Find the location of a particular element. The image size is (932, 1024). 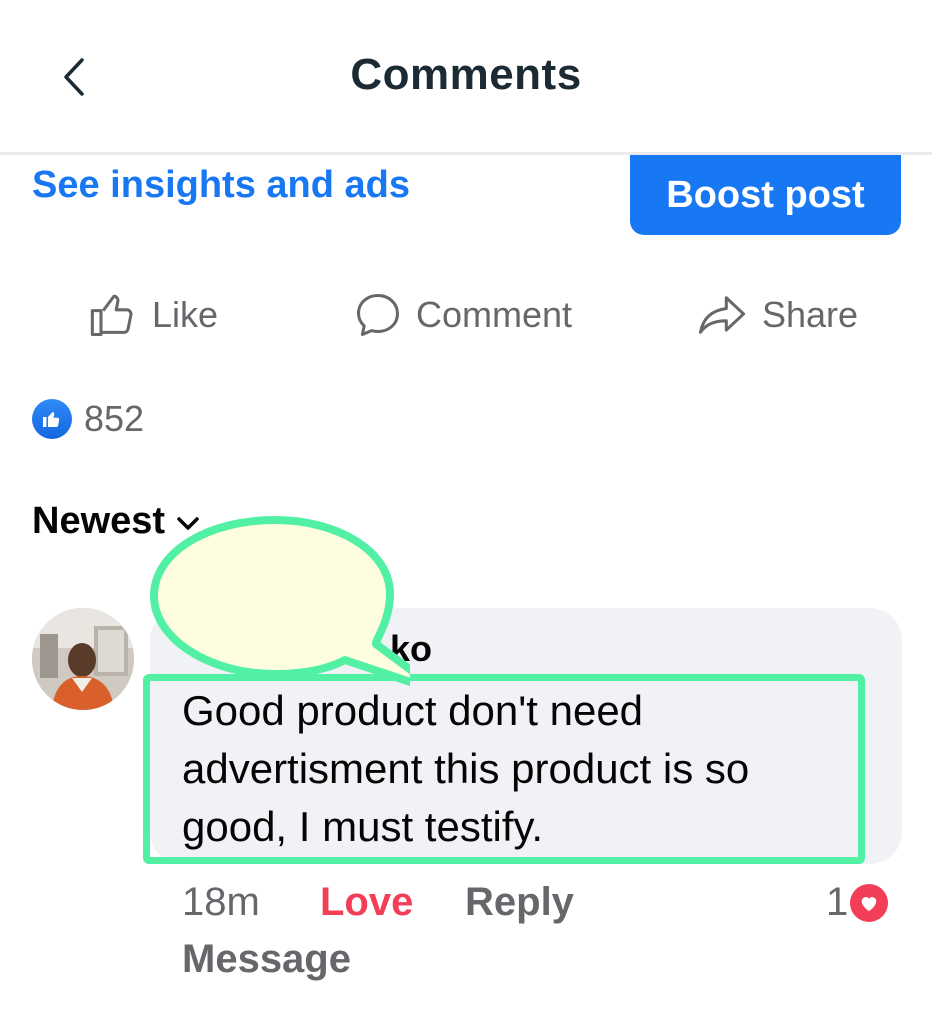

message-button: Message is located at coordinates (266, 959).